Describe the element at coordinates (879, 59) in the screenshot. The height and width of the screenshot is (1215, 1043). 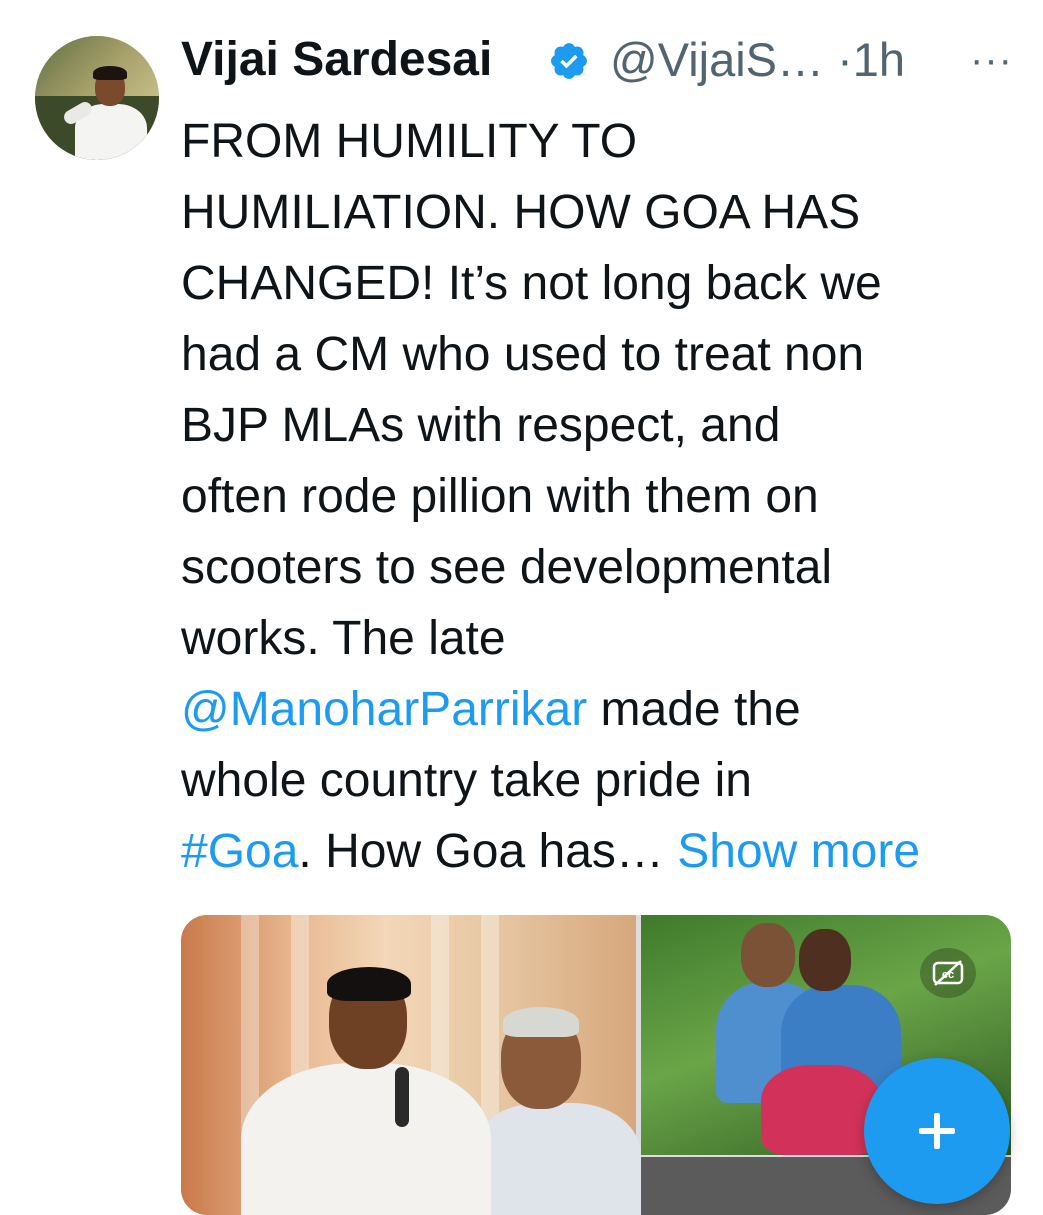
I see `tweet-timestamp: 1h` at that location.